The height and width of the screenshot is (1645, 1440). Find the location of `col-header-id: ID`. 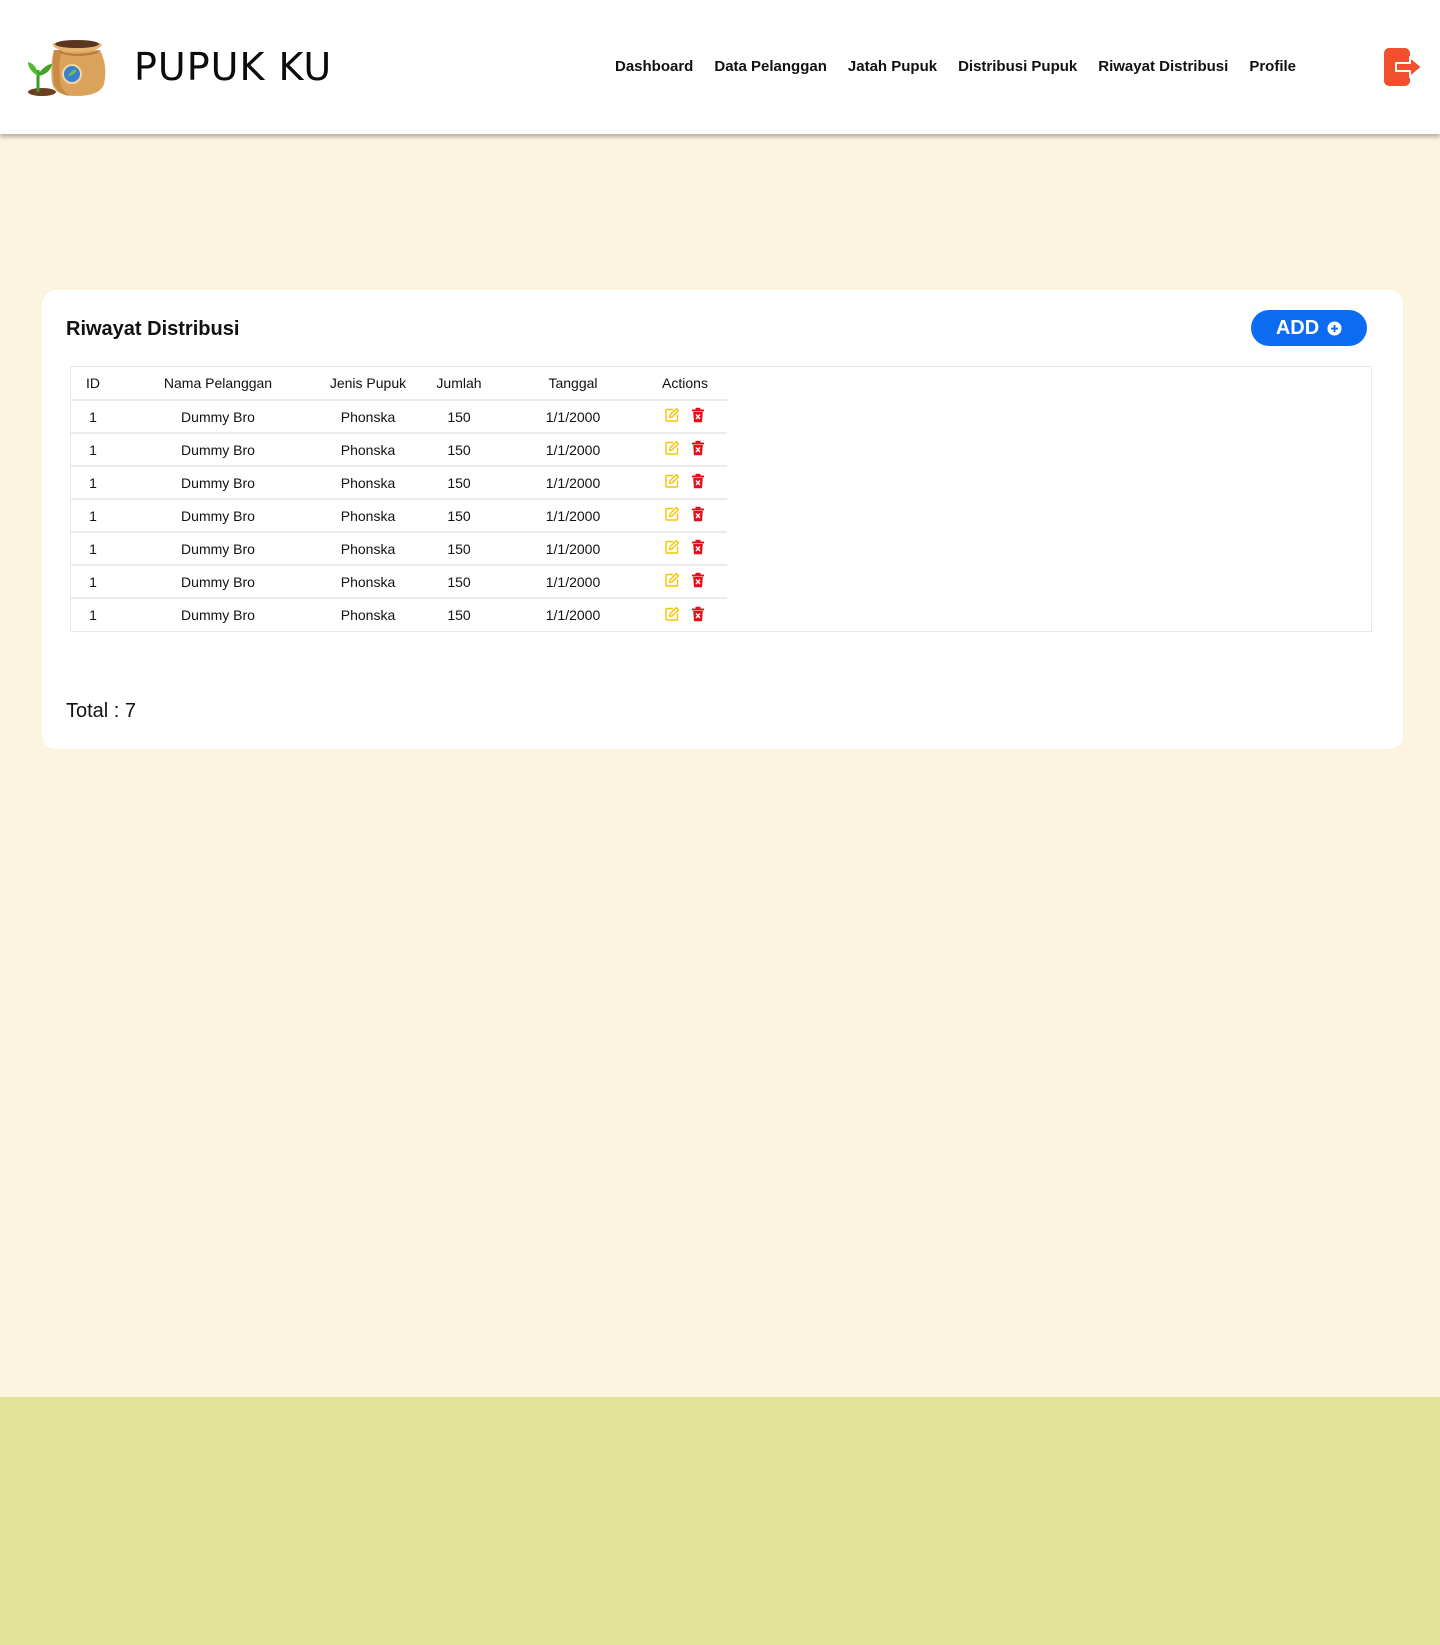

col-header-id: ID is located at coordinates (93, 383).